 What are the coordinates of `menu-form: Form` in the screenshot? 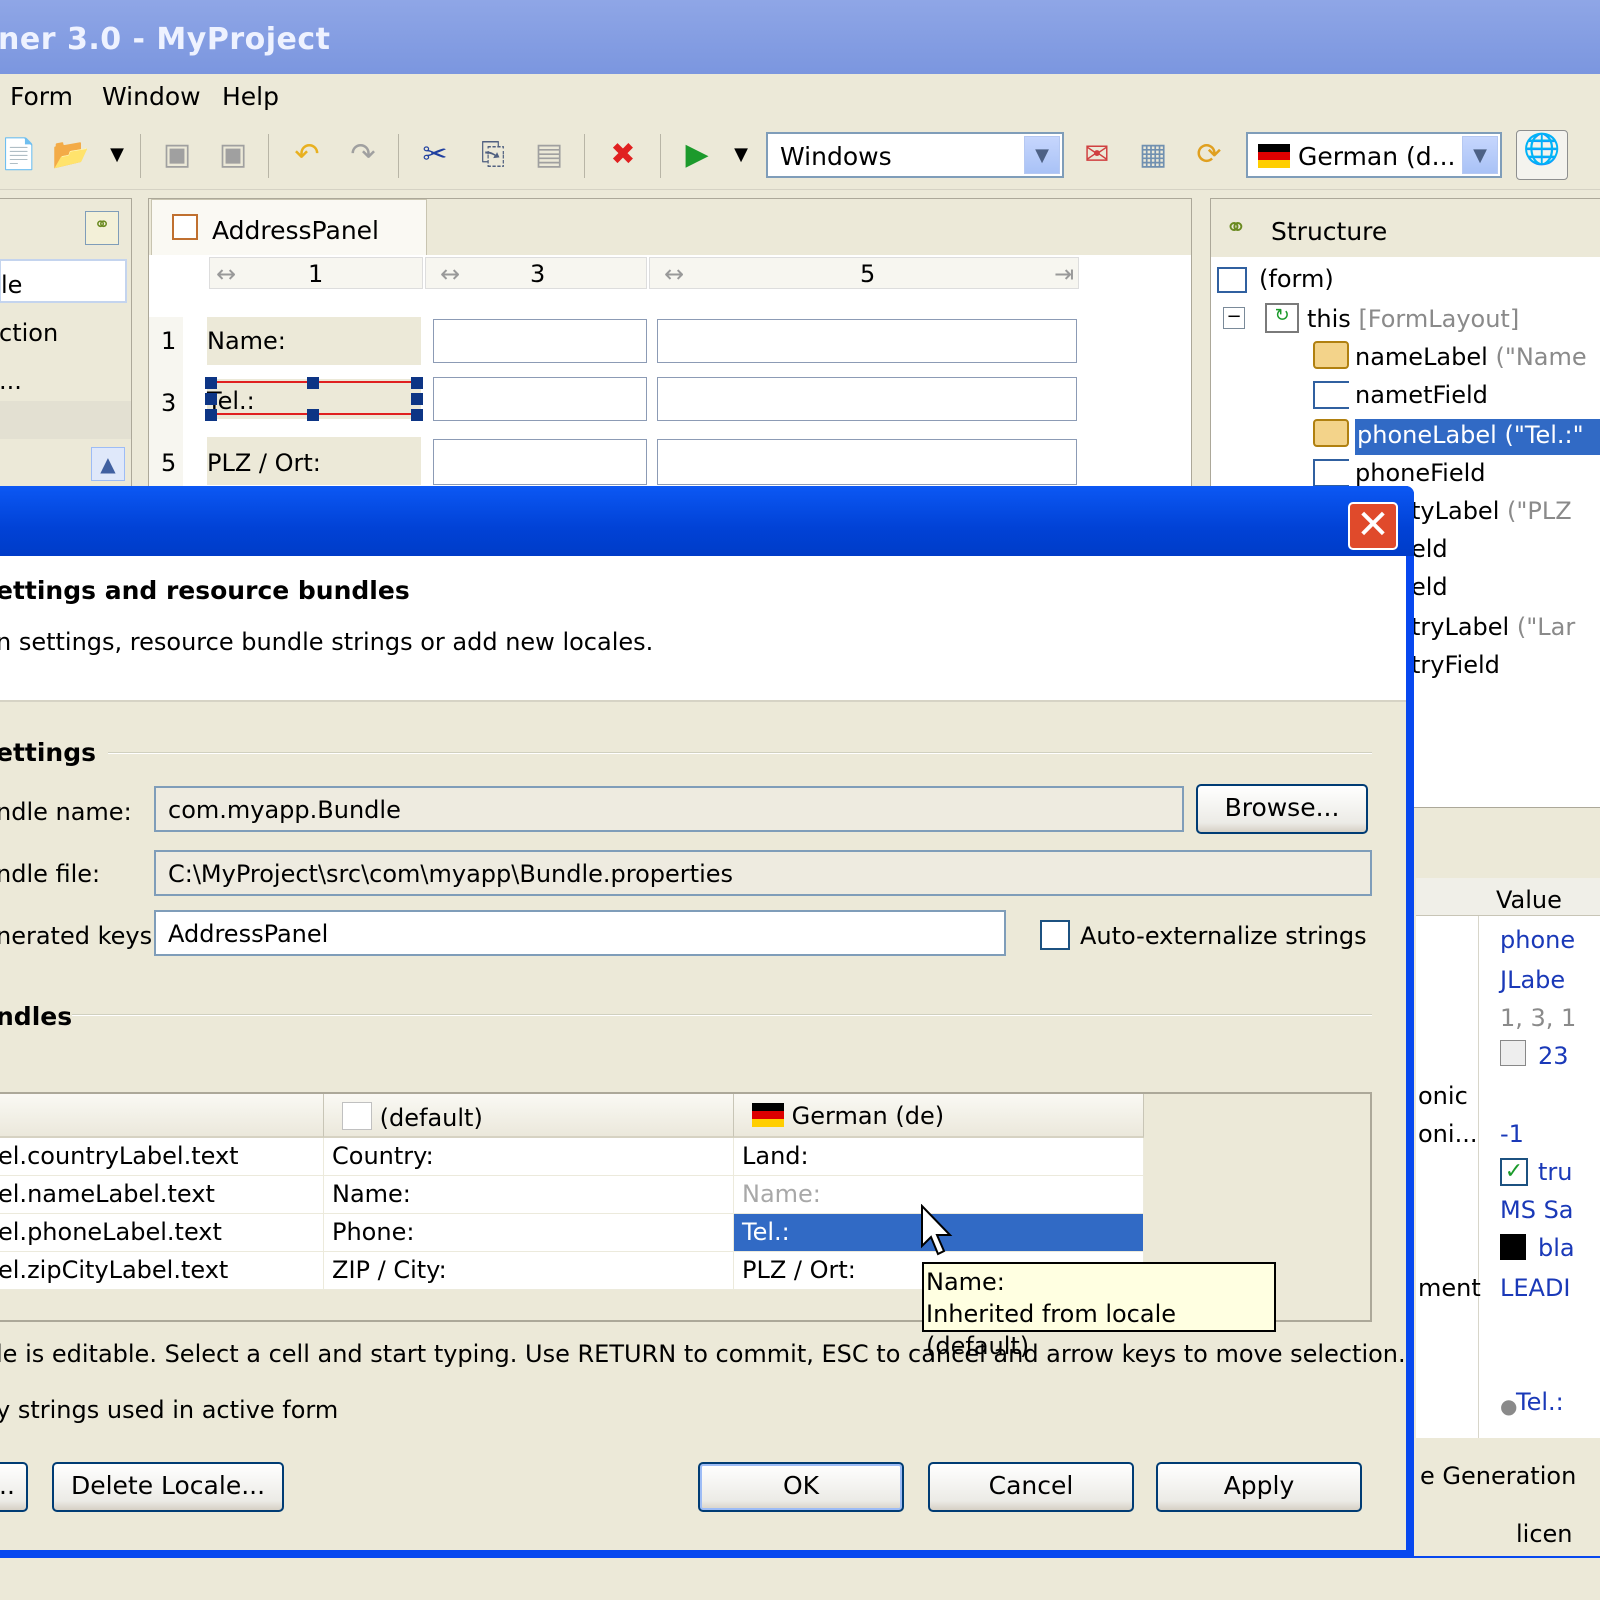 It's located at (41, 96).